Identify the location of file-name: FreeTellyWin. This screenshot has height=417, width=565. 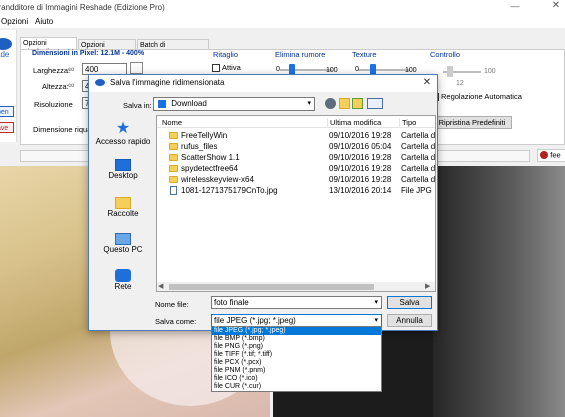
(204, 135).